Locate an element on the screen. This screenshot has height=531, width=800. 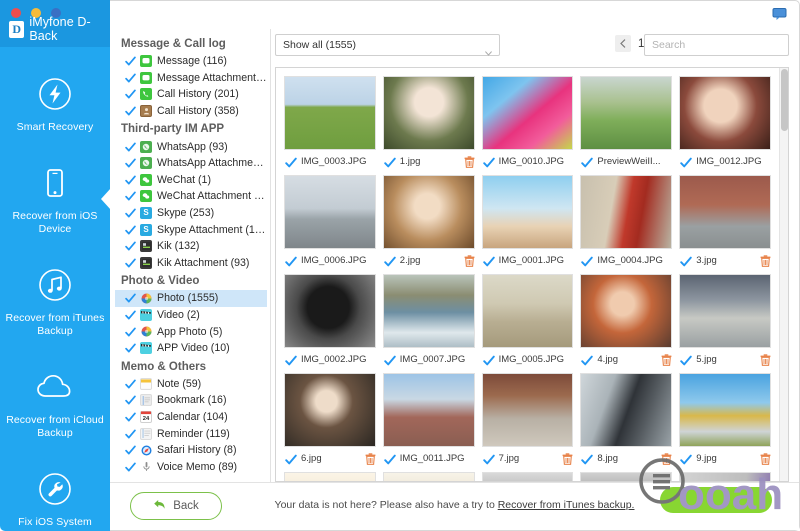
itunes-backup-link: Recover from iTunes backup. is located at coordinates (566, 505).